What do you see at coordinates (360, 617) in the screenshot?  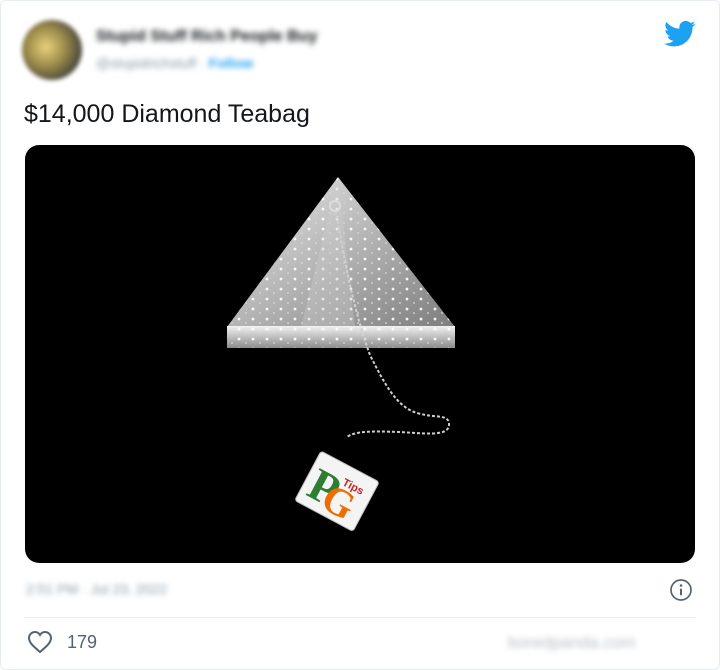 I see `divider` at bounding box center [360, 617].